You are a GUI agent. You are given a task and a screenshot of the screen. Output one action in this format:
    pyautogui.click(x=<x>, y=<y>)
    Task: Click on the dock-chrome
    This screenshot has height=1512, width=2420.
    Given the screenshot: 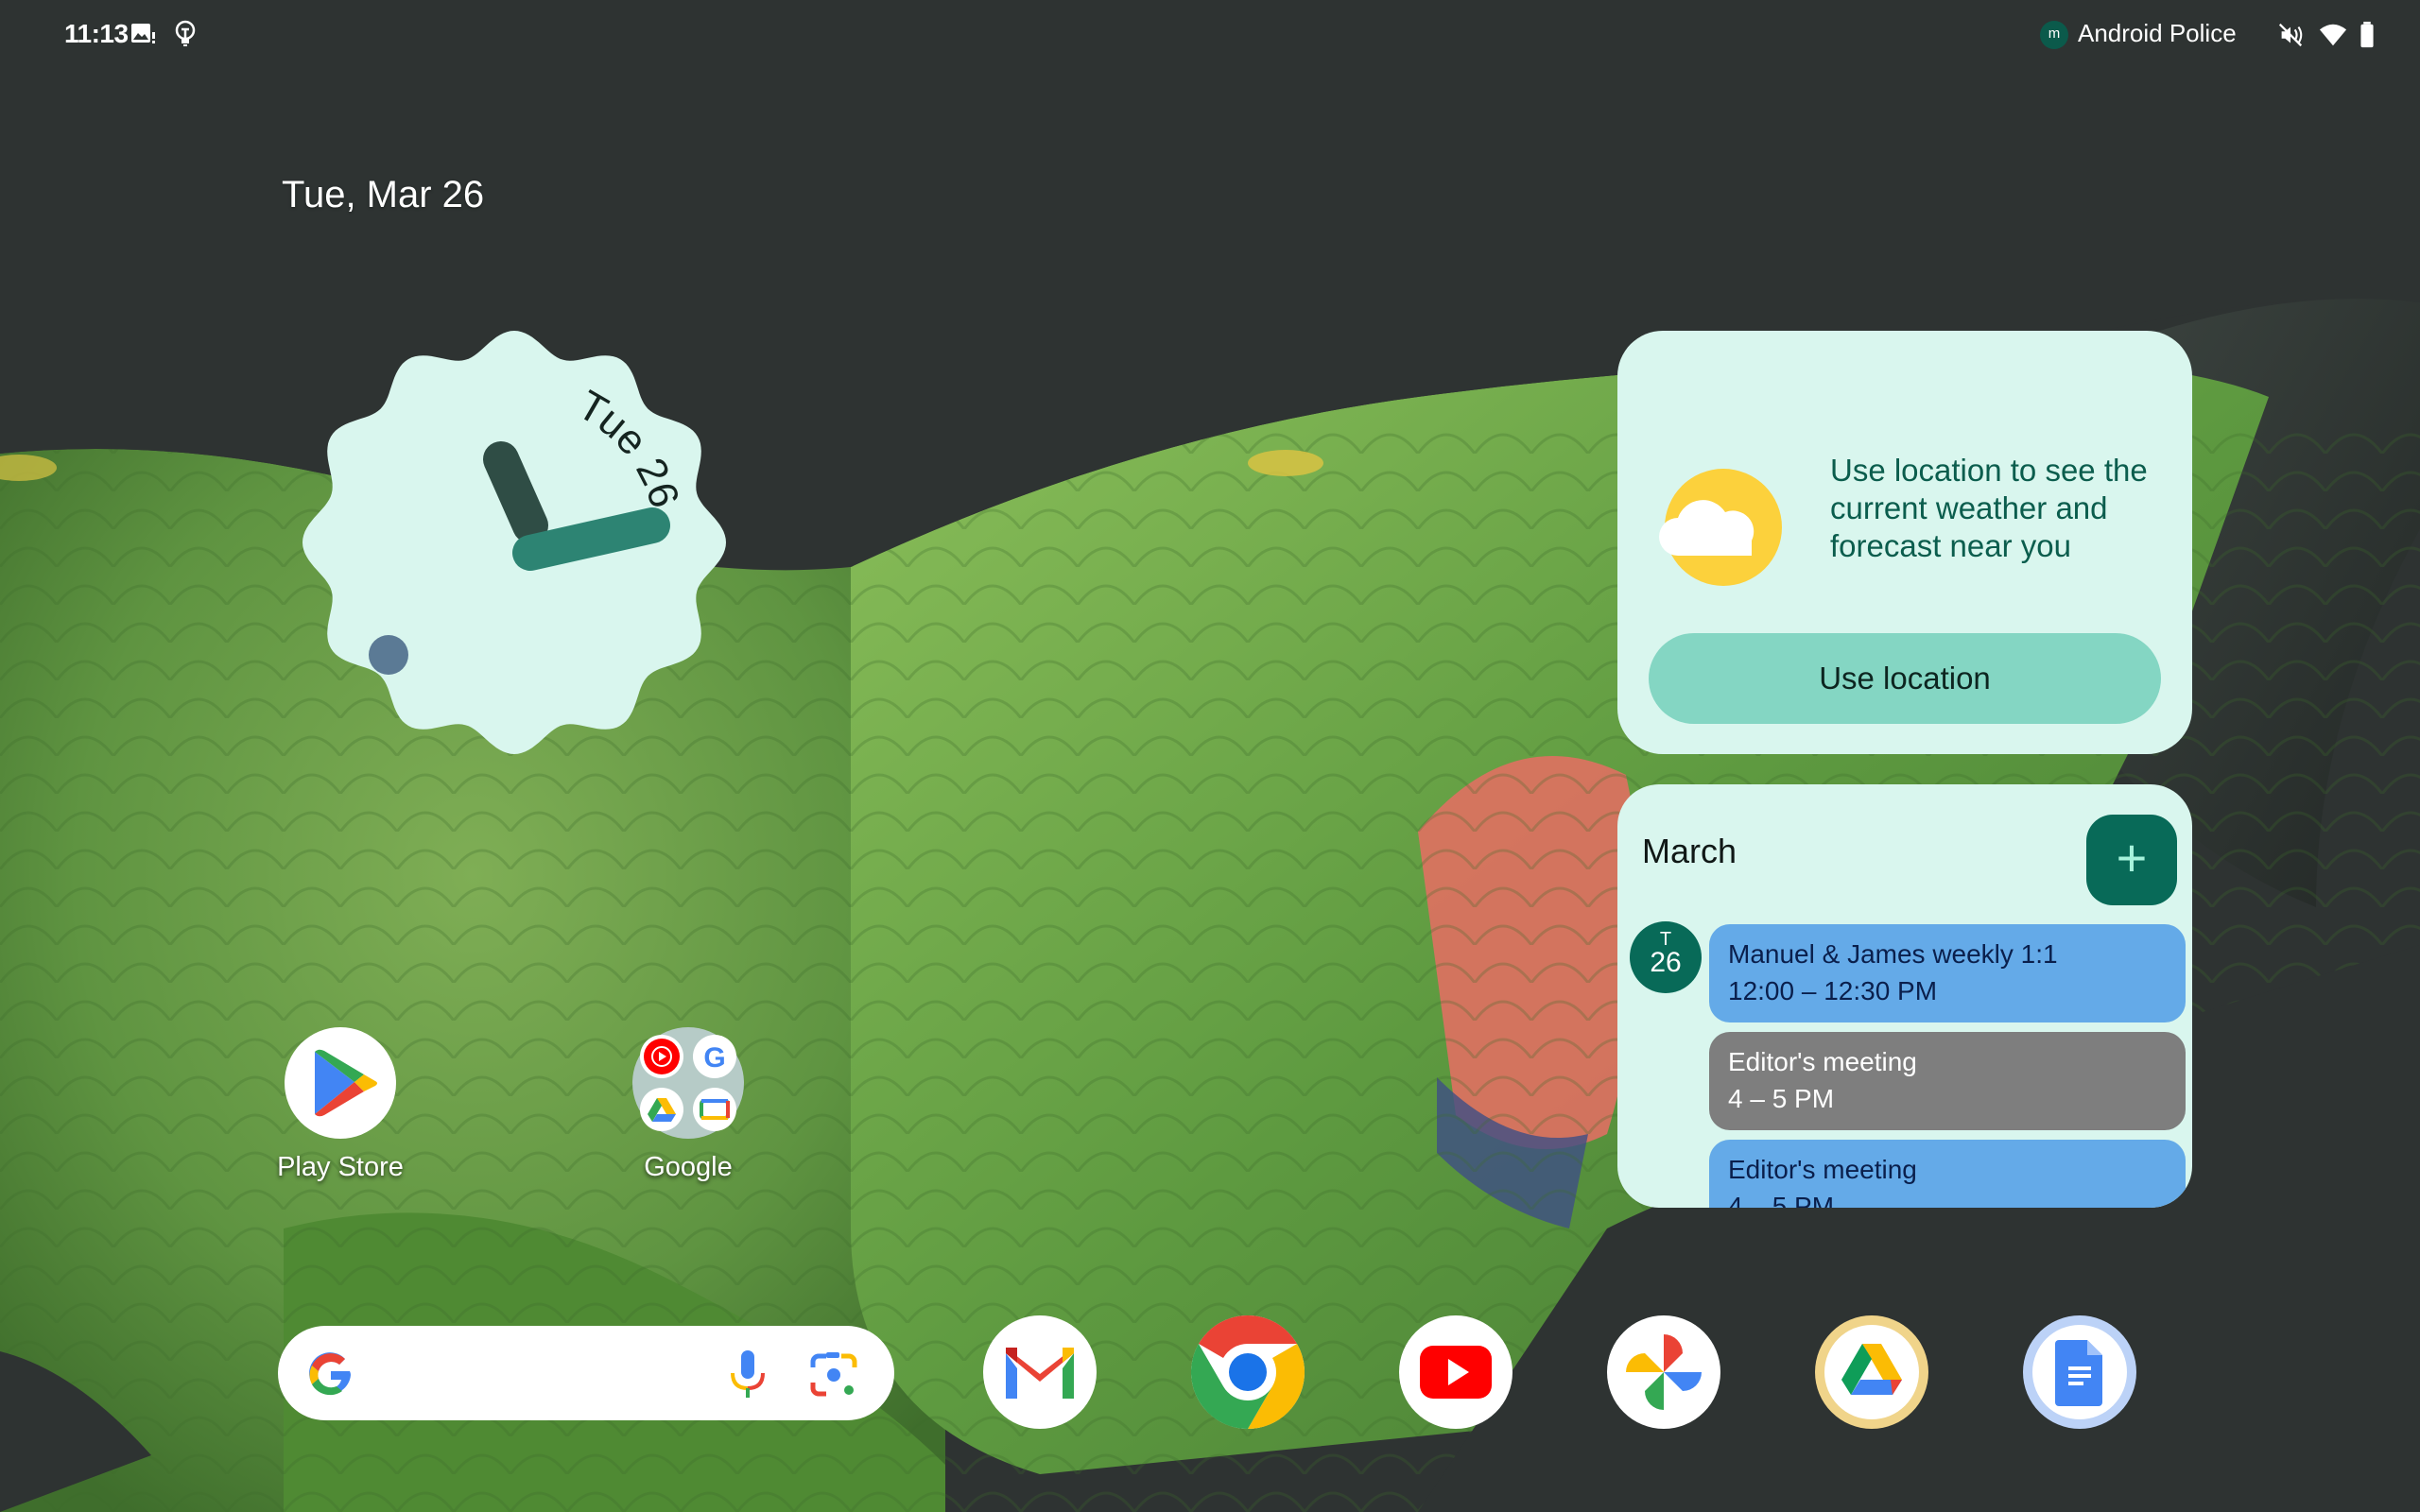 What is the action you would take?
    pyautogui.click(x=1247, y=1372)
    